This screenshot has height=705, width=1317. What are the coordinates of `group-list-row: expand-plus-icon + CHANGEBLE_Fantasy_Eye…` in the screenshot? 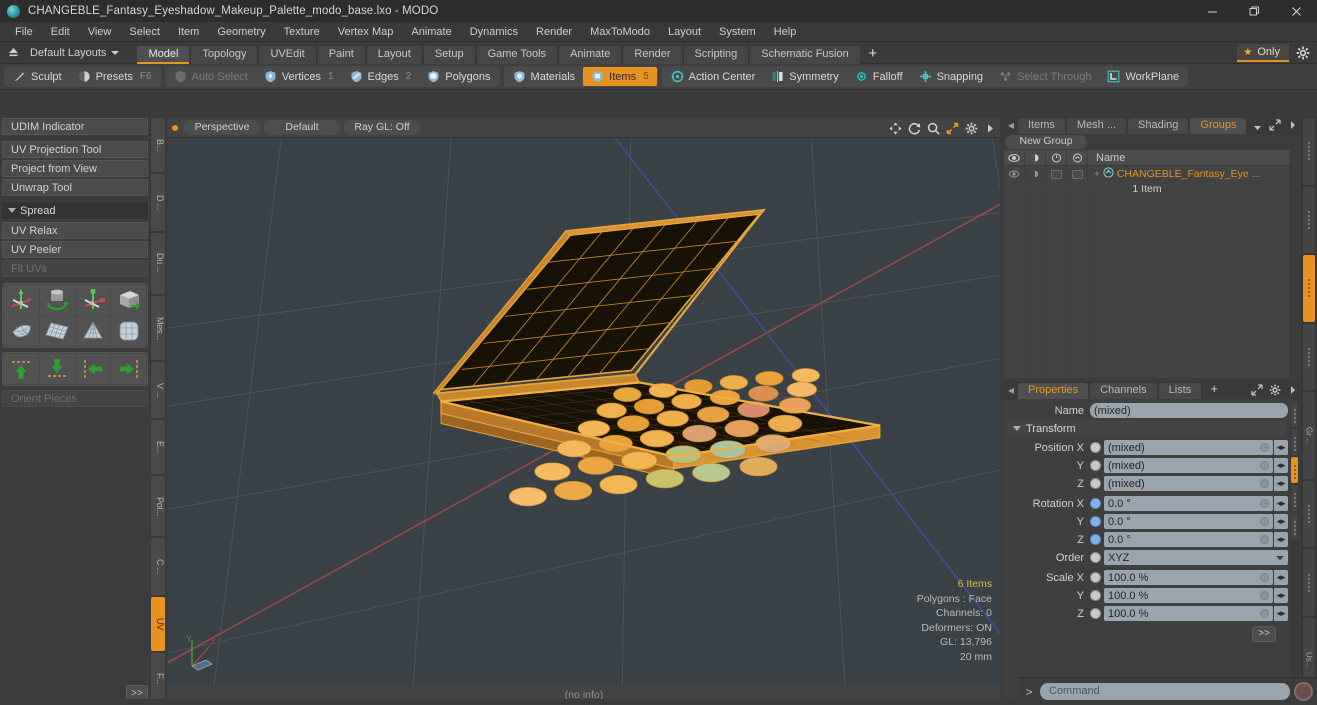 It's located at (1147, 174).